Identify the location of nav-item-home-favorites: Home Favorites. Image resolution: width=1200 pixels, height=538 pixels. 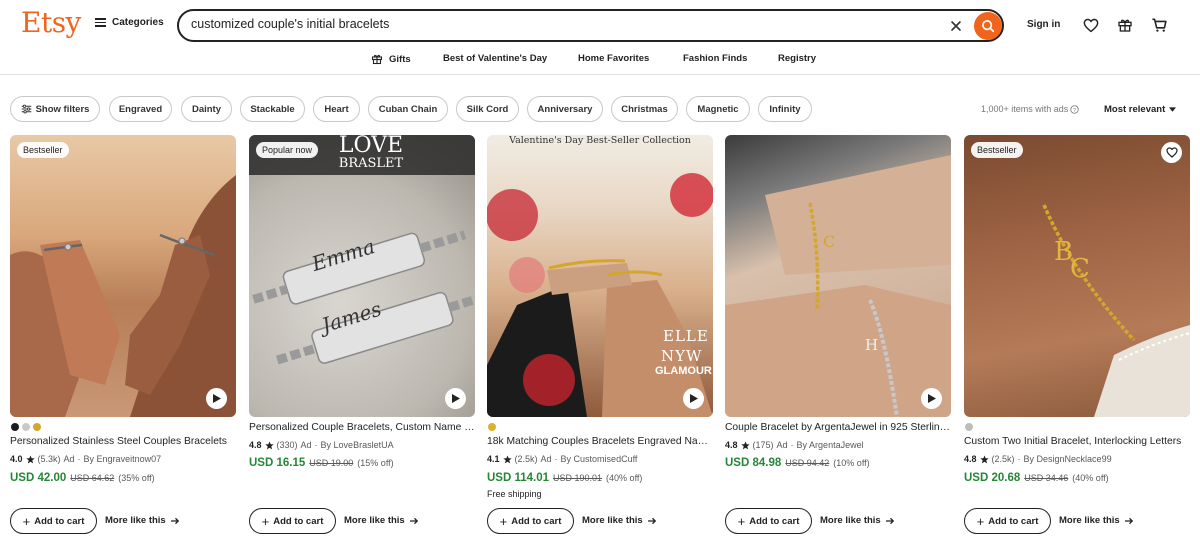
(613, 58).